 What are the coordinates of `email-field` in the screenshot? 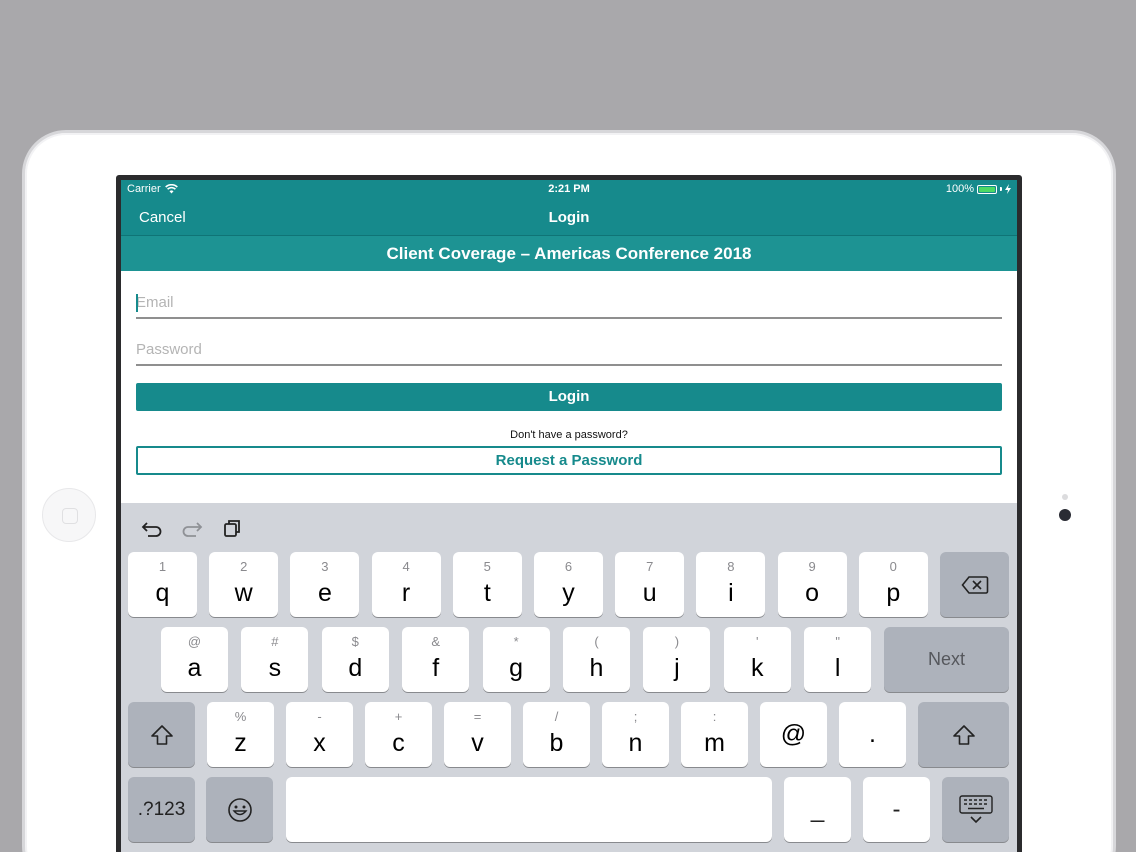 It's located at (569, 303).